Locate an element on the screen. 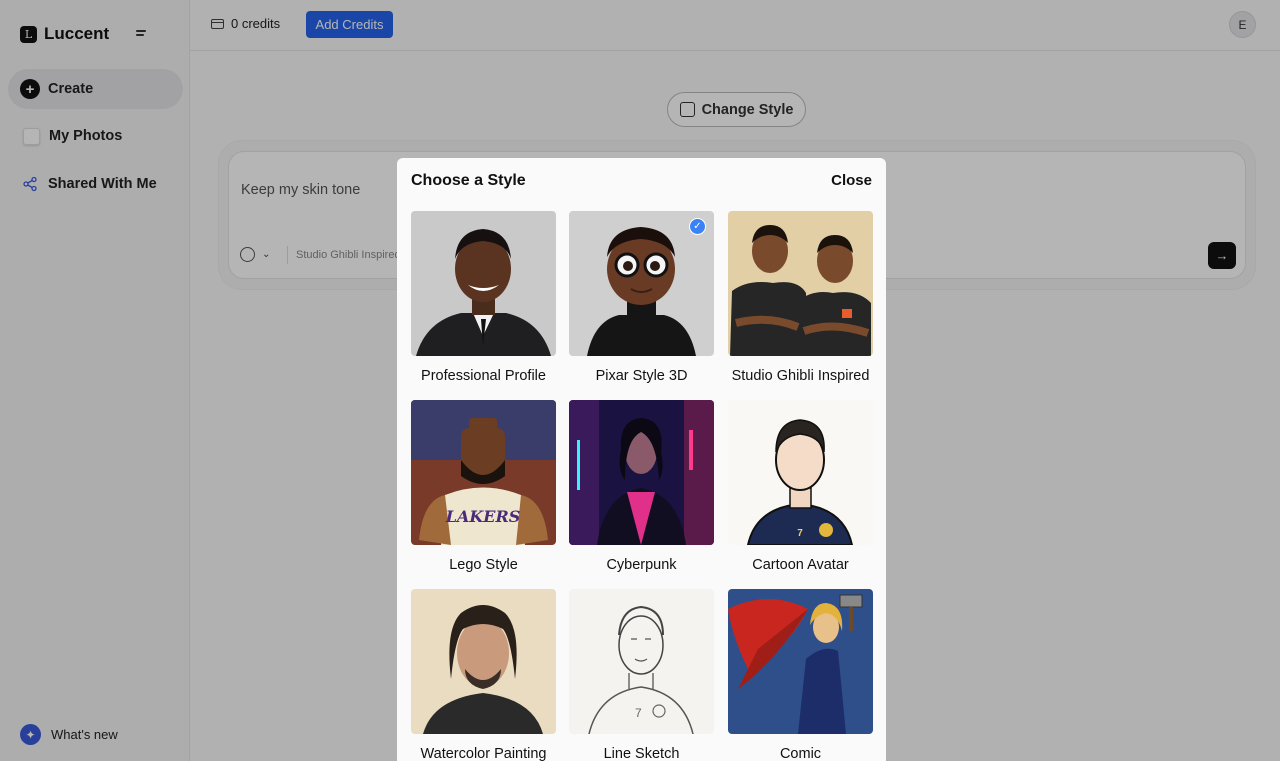 The image size is (1280, 761). style-label: Comic is located at coordinates (800, 753).